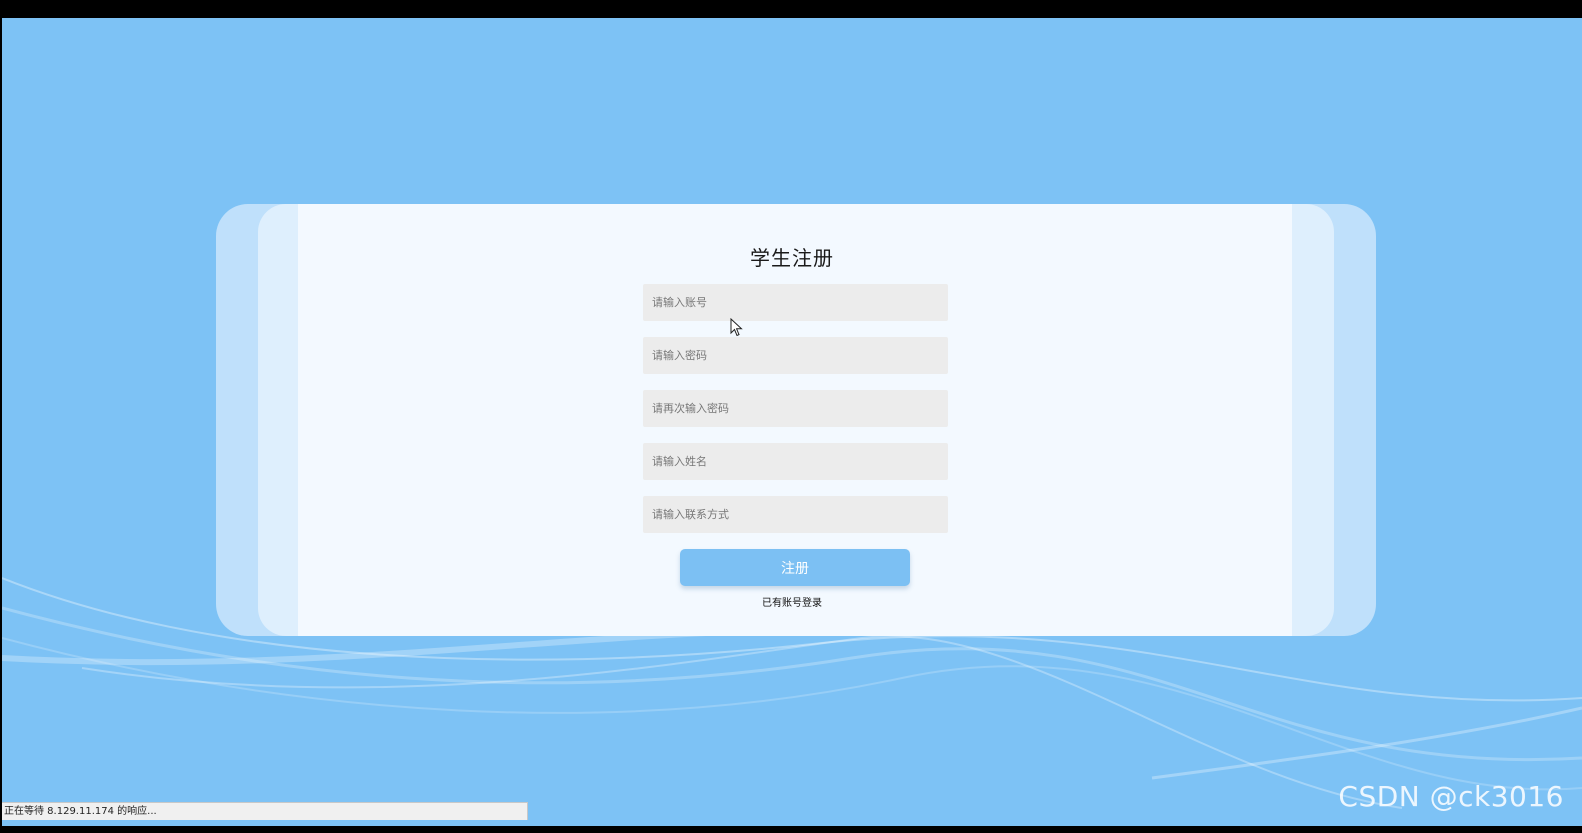 This screenshot has height=833, width=1582. Describe the element at coordinates (795, 567) in the screenshot. I see `register-button: 注册` at that location.